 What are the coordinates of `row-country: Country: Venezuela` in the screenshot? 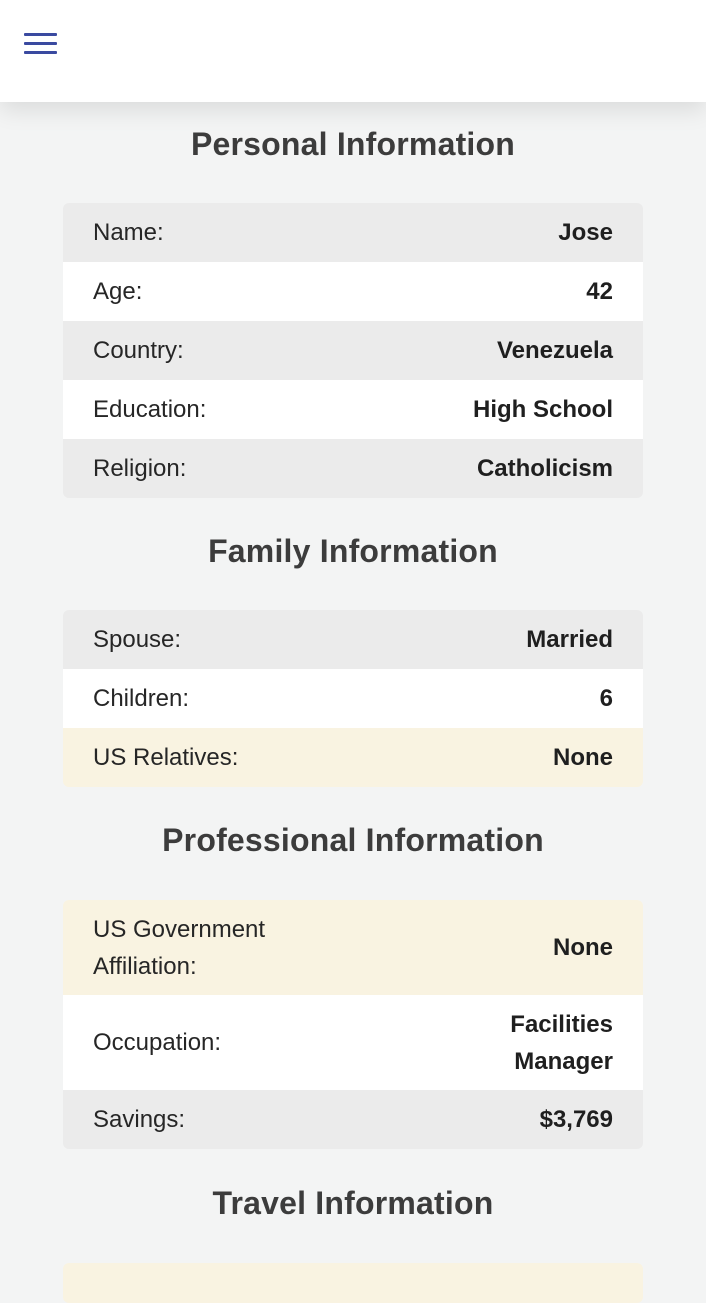 It's located at (353, 350).